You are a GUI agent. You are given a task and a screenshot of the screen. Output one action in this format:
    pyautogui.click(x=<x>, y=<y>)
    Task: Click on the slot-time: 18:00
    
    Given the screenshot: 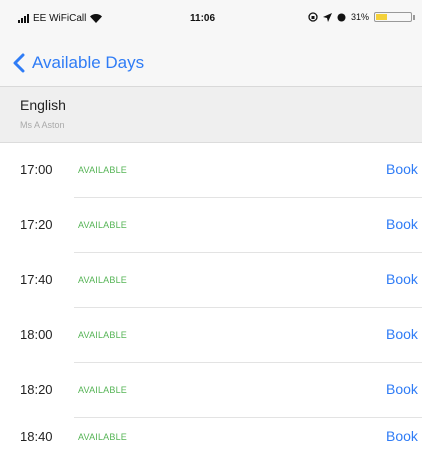 What is the action you would take?
    pyautogui.click(x=36, y=334)
    